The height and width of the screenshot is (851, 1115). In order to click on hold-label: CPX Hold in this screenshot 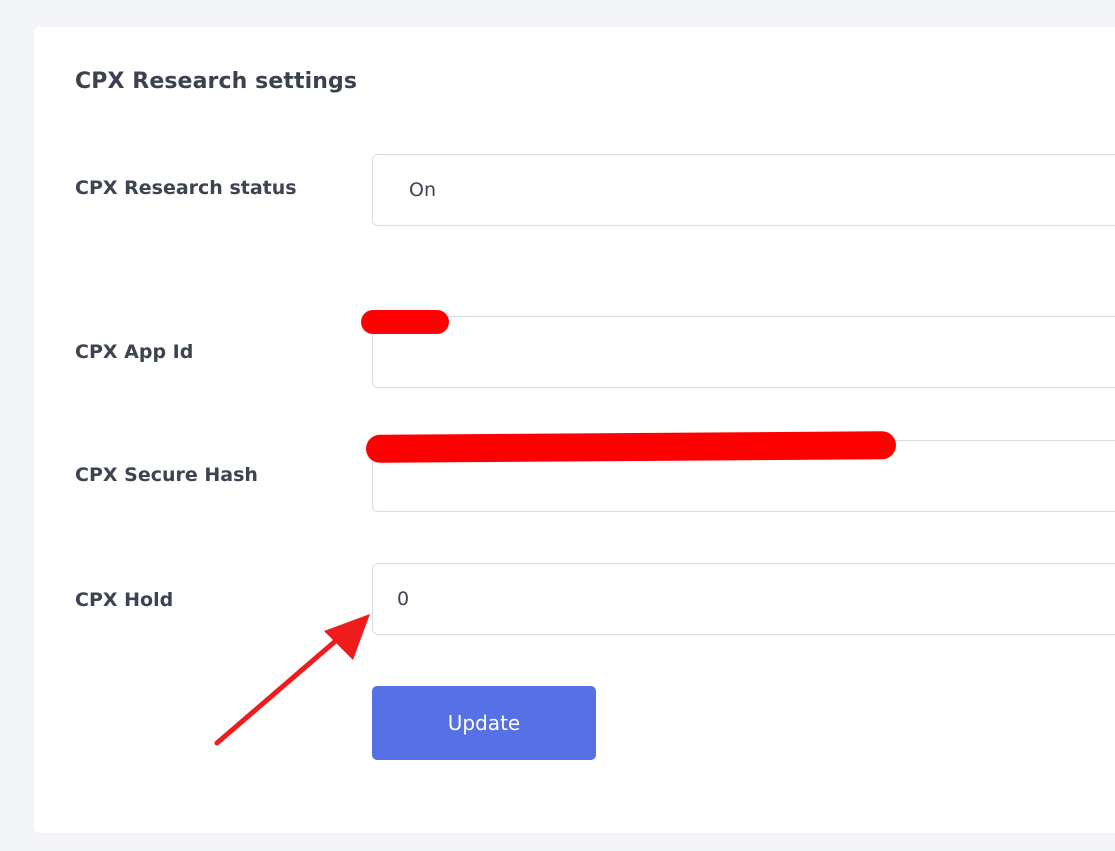, I will do `click(124, 600)`.